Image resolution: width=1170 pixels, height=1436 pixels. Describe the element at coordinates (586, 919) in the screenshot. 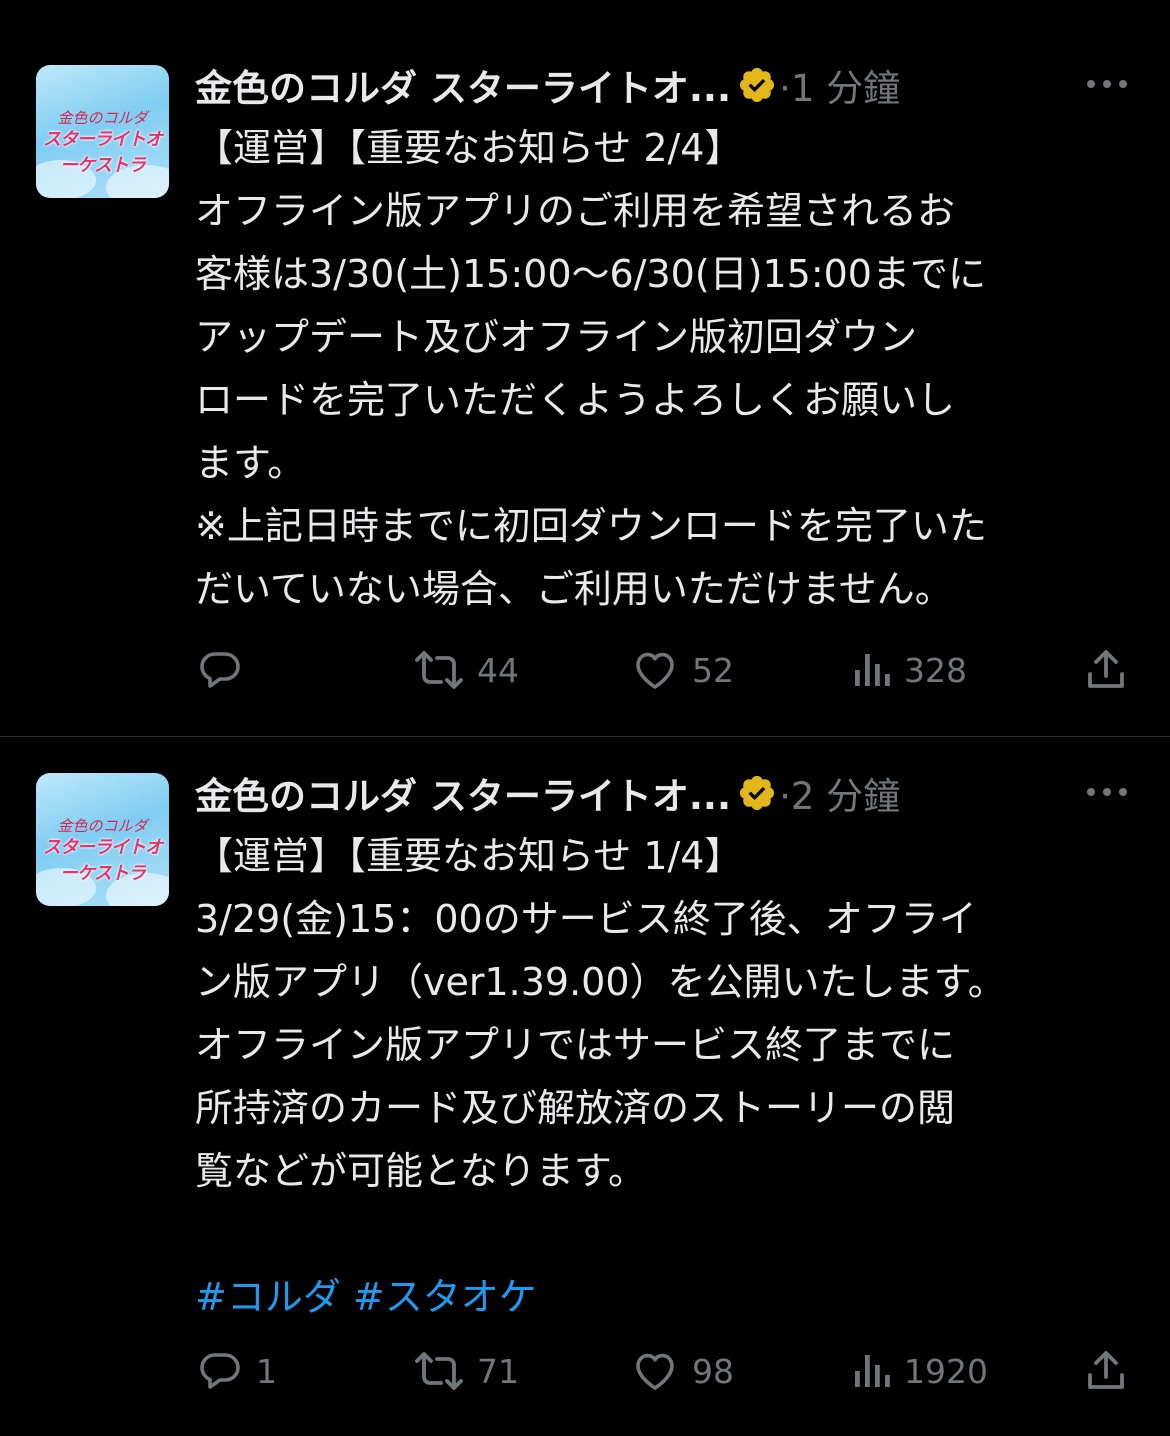

I see `tweet-text-line: 3/29(金)15：00のサービス終了後、オフライ` at that location.